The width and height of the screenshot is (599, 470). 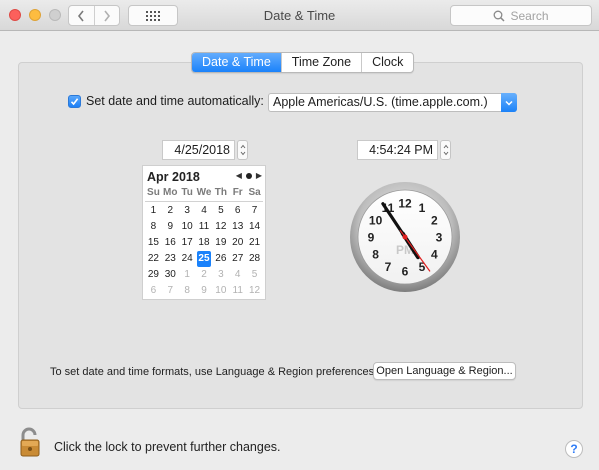 What do you see at coordinates (422, 208) in the screenshot?
I see `clock-number: 1` at bounding box center [422, 208].